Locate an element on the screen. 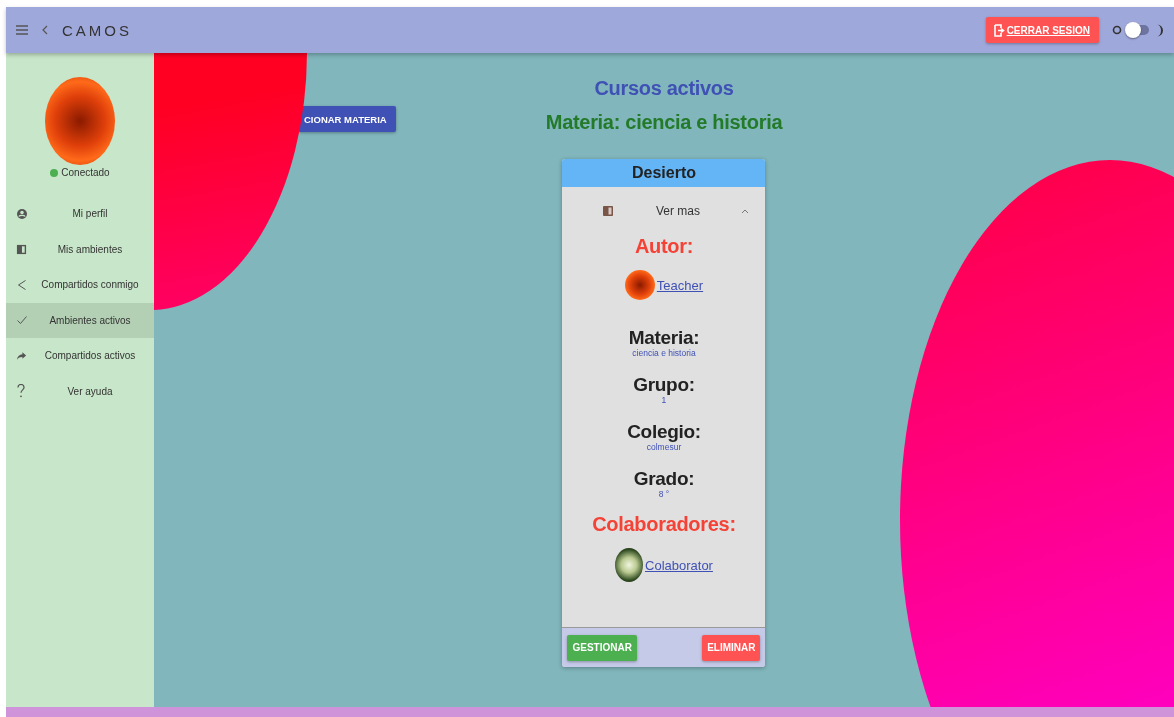 The width and height of the screenshot is (1174, 717). author-avatar is located at coordinates (639, 285).